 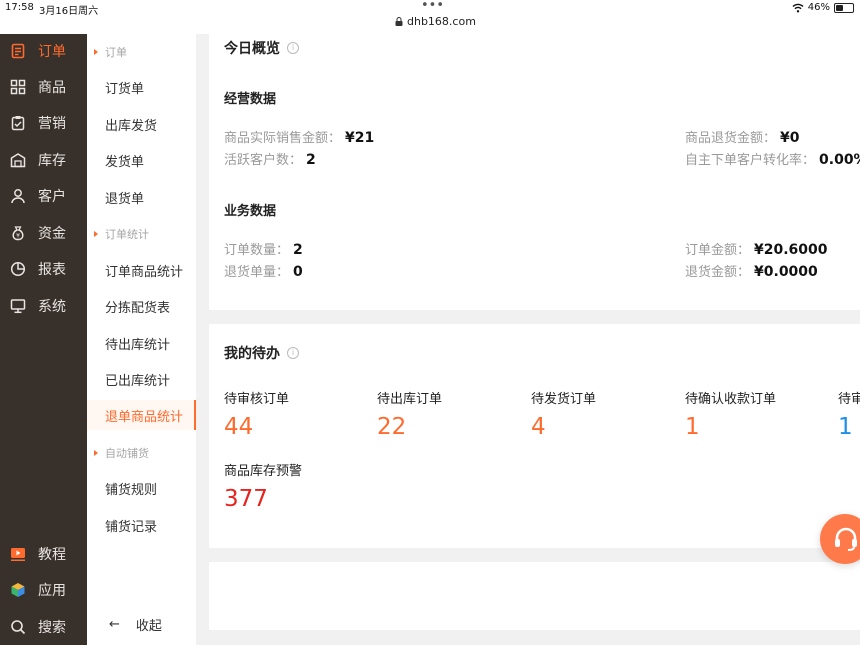 I want to click on sidebar-item-label: 库存, so click(x=52, y=161).